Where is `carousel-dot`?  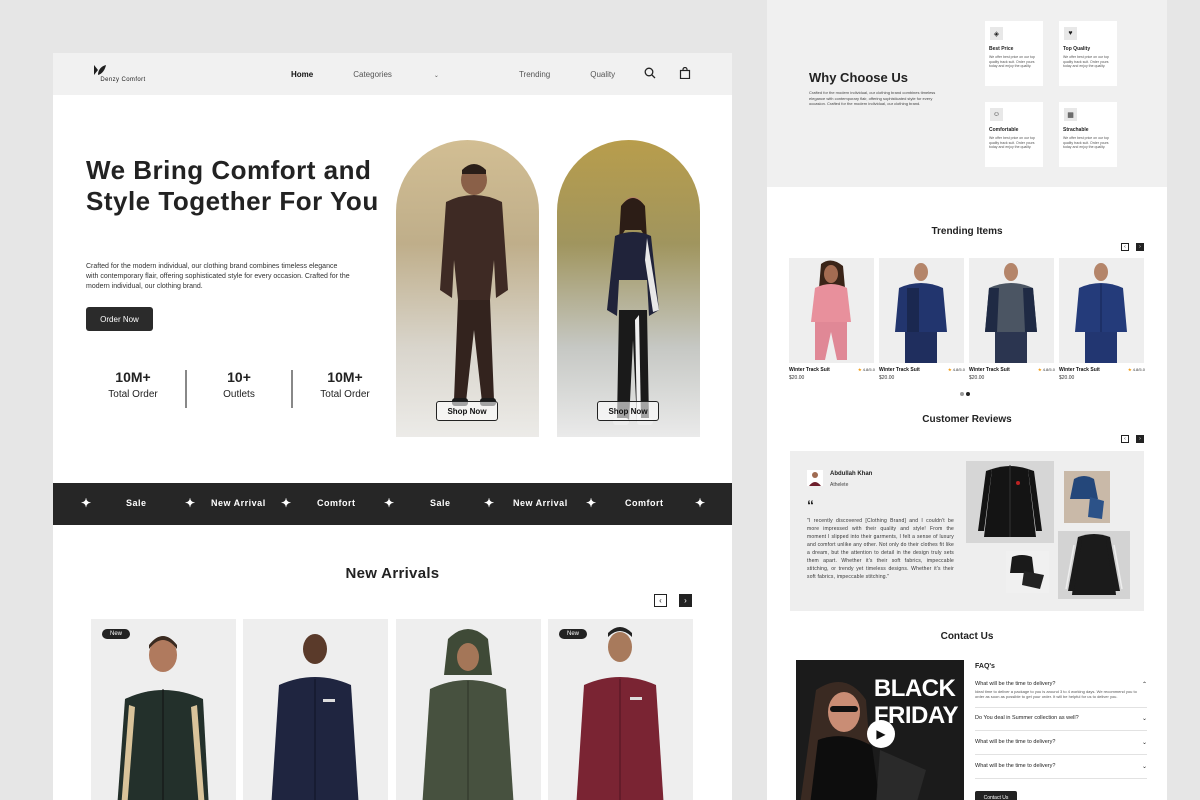
carousel-dot is located at coordinates (962, 394).